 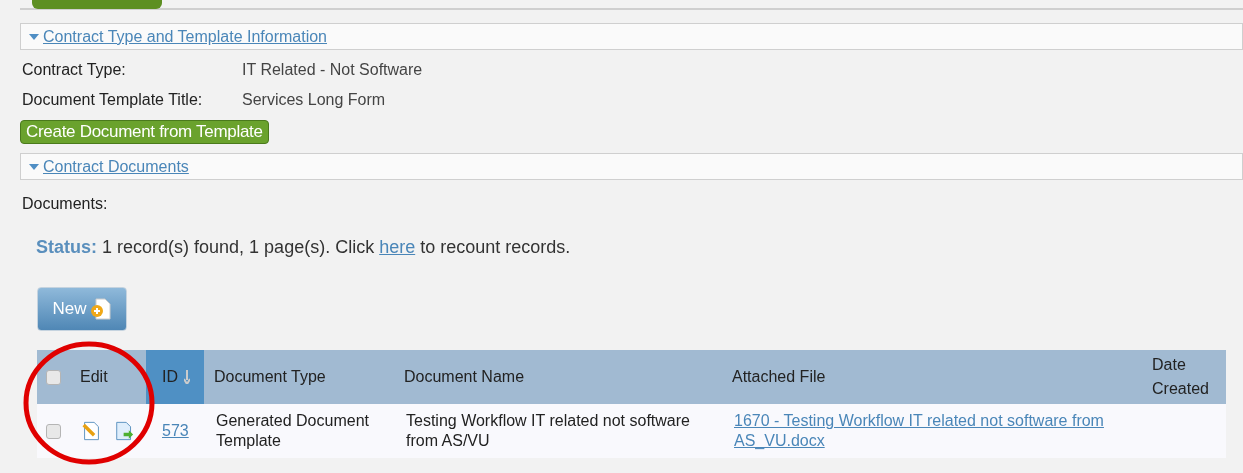 What do you see at coordinates (1184, 377) in the screenshot?
I see `column-header: Date Created` at bounding box center [1184, 377].